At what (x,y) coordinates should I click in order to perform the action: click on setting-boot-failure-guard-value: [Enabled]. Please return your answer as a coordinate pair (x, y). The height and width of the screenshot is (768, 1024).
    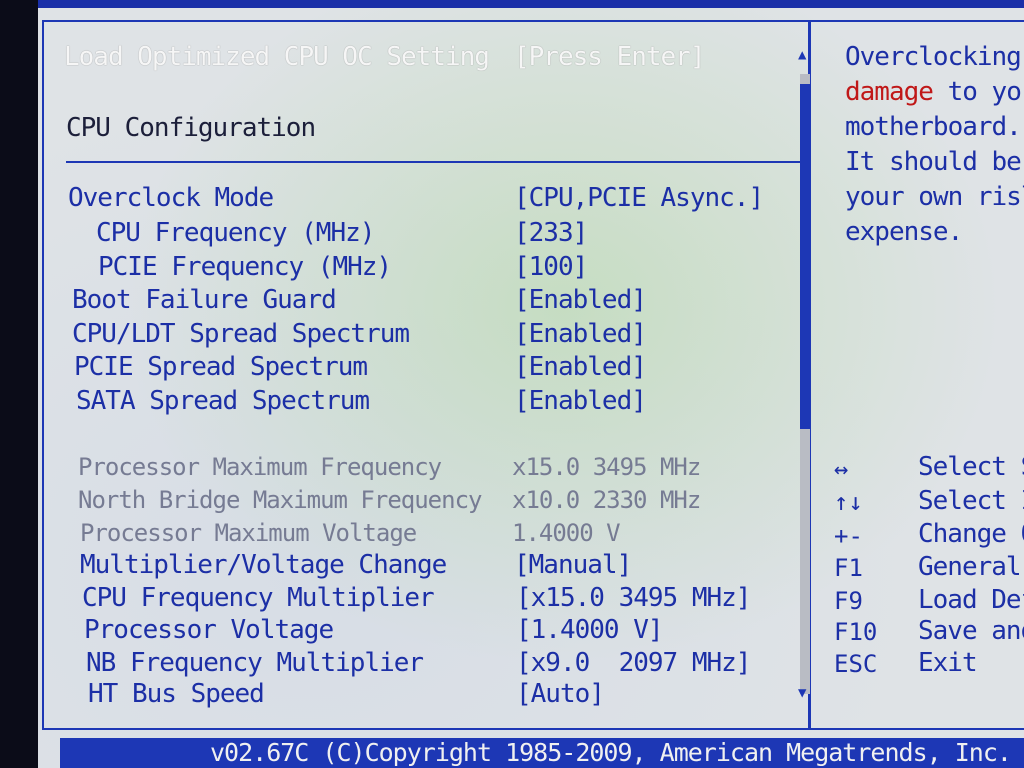
    Looking at the image, I should click on (580, 300).